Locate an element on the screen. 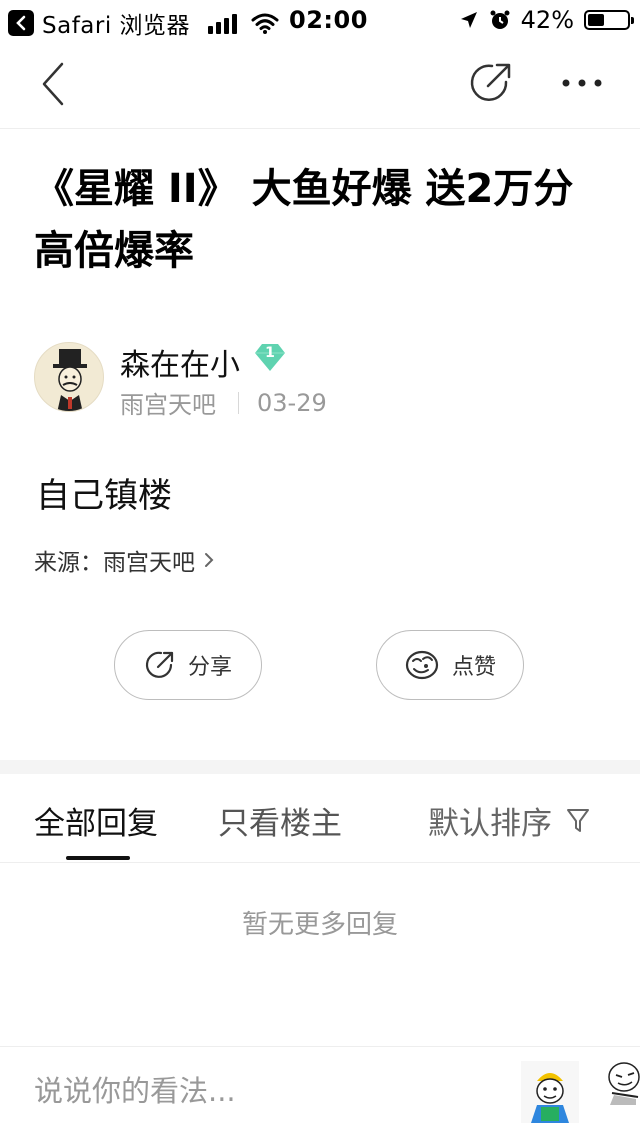 The height and width of the screenshot is (1136, 640). battery-percent: 42% is located at coordinates (547, 20).